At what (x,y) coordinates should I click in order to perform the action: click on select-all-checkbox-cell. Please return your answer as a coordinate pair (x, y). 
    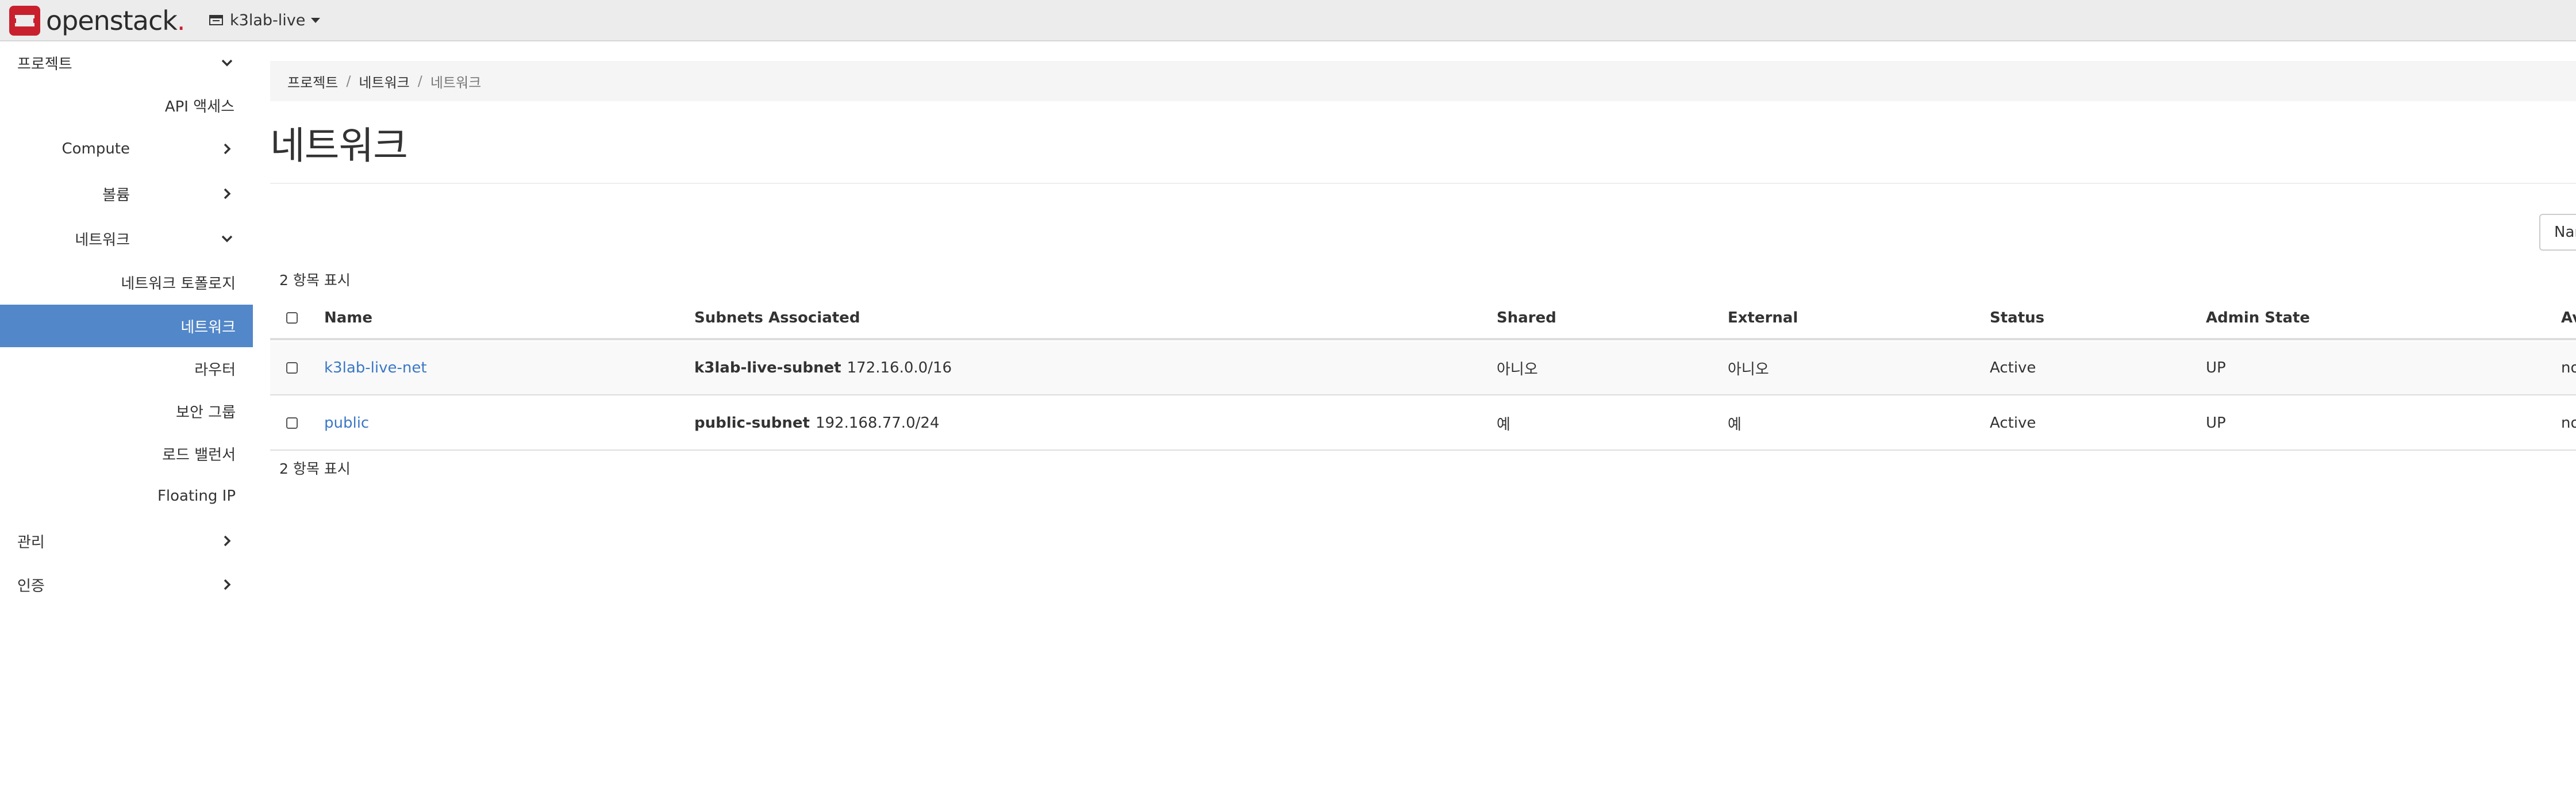
    Looking at the image, I should click on (292, 318).